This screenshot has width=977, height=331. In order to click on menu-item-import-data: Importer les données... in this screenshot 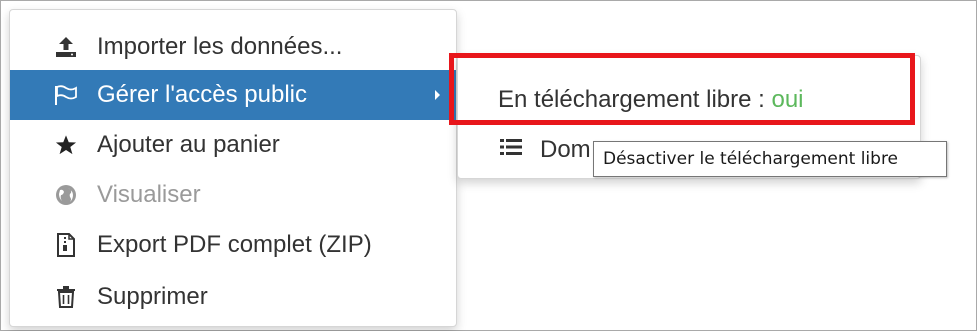, I will do `click(233, 47)`.